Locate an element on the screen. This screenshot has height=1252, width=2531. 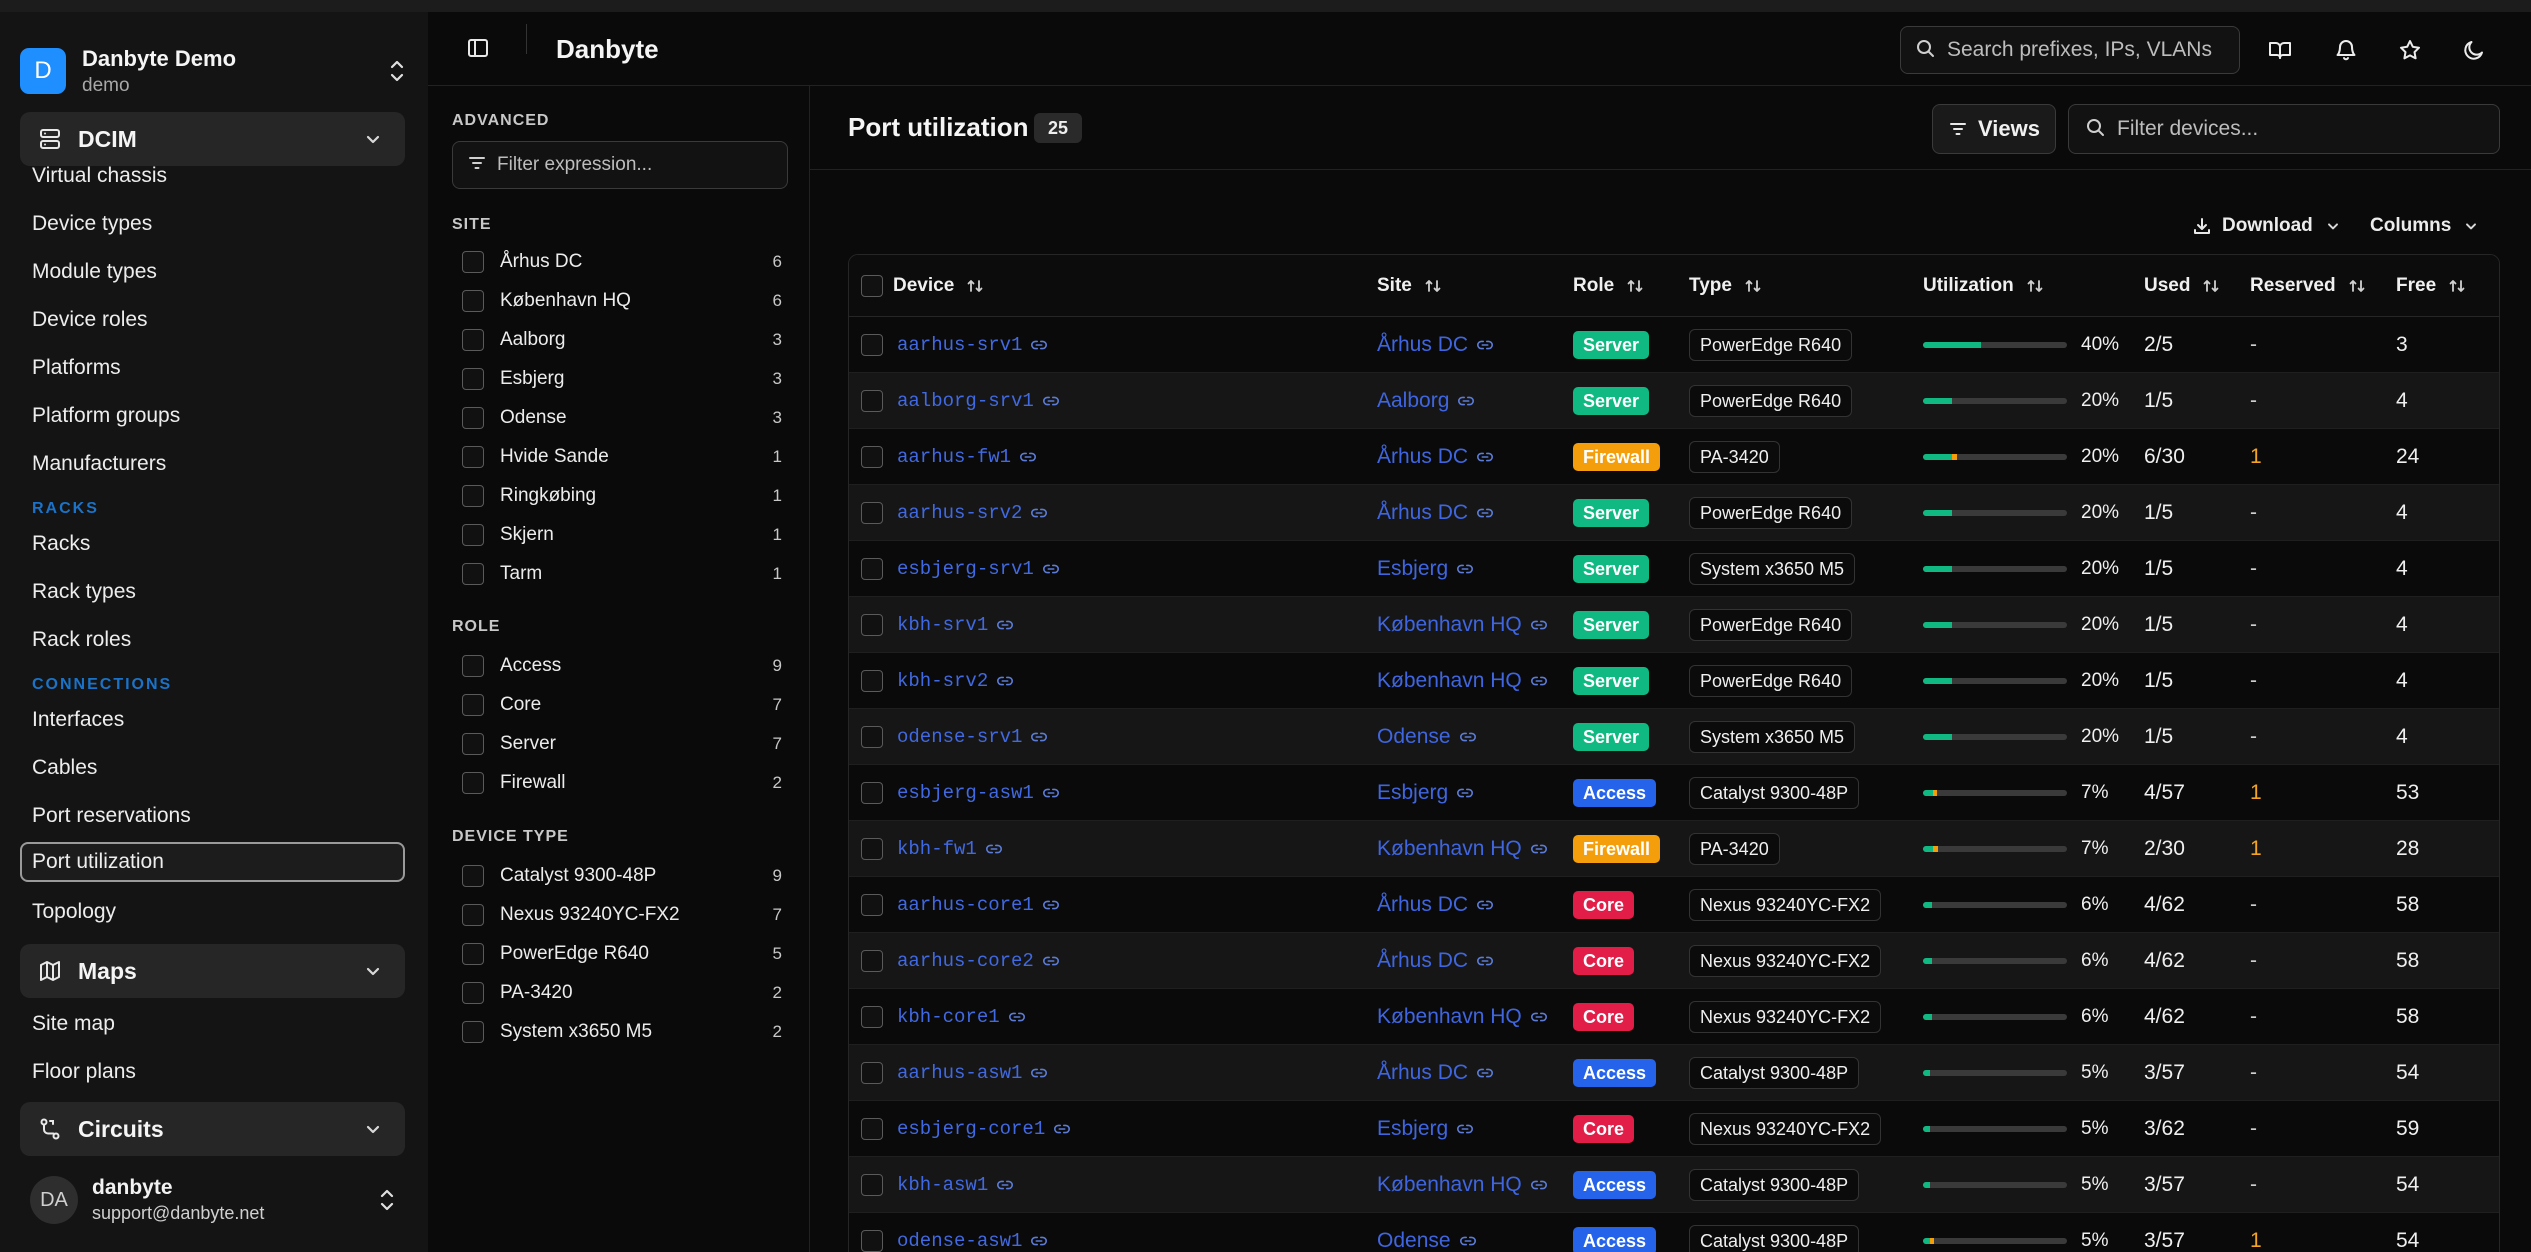
filter-expression is located at coordinates (620, 165).